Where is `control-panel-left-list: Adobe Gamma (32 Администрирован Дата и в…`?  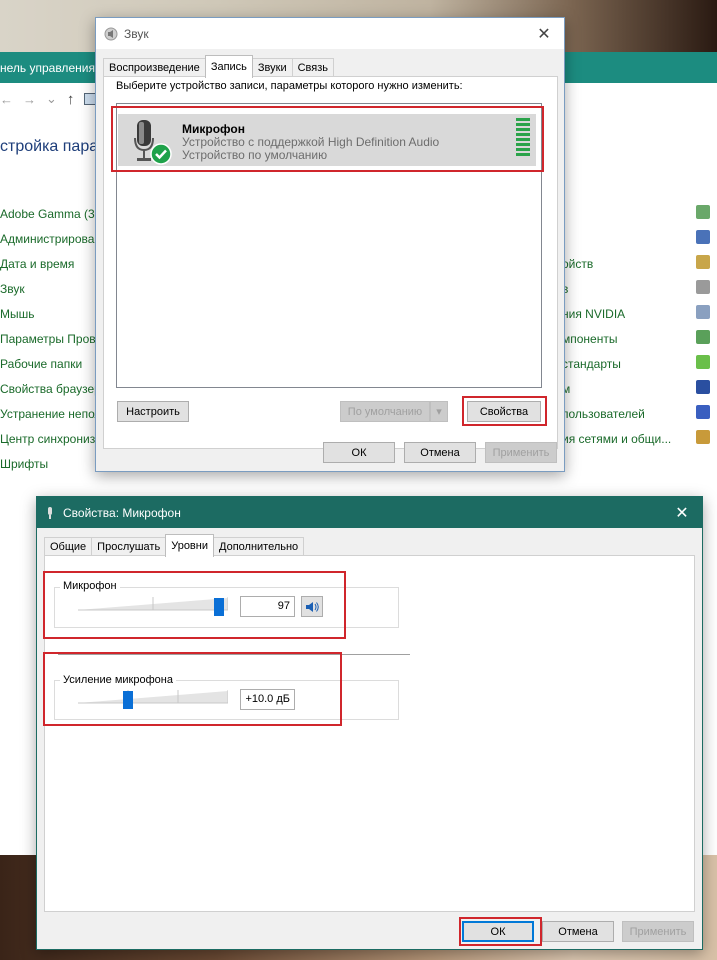 control-panel-left-list: Adobe Gamma (32 Администрирован Дата и в… is located at coordinates (51, 342).